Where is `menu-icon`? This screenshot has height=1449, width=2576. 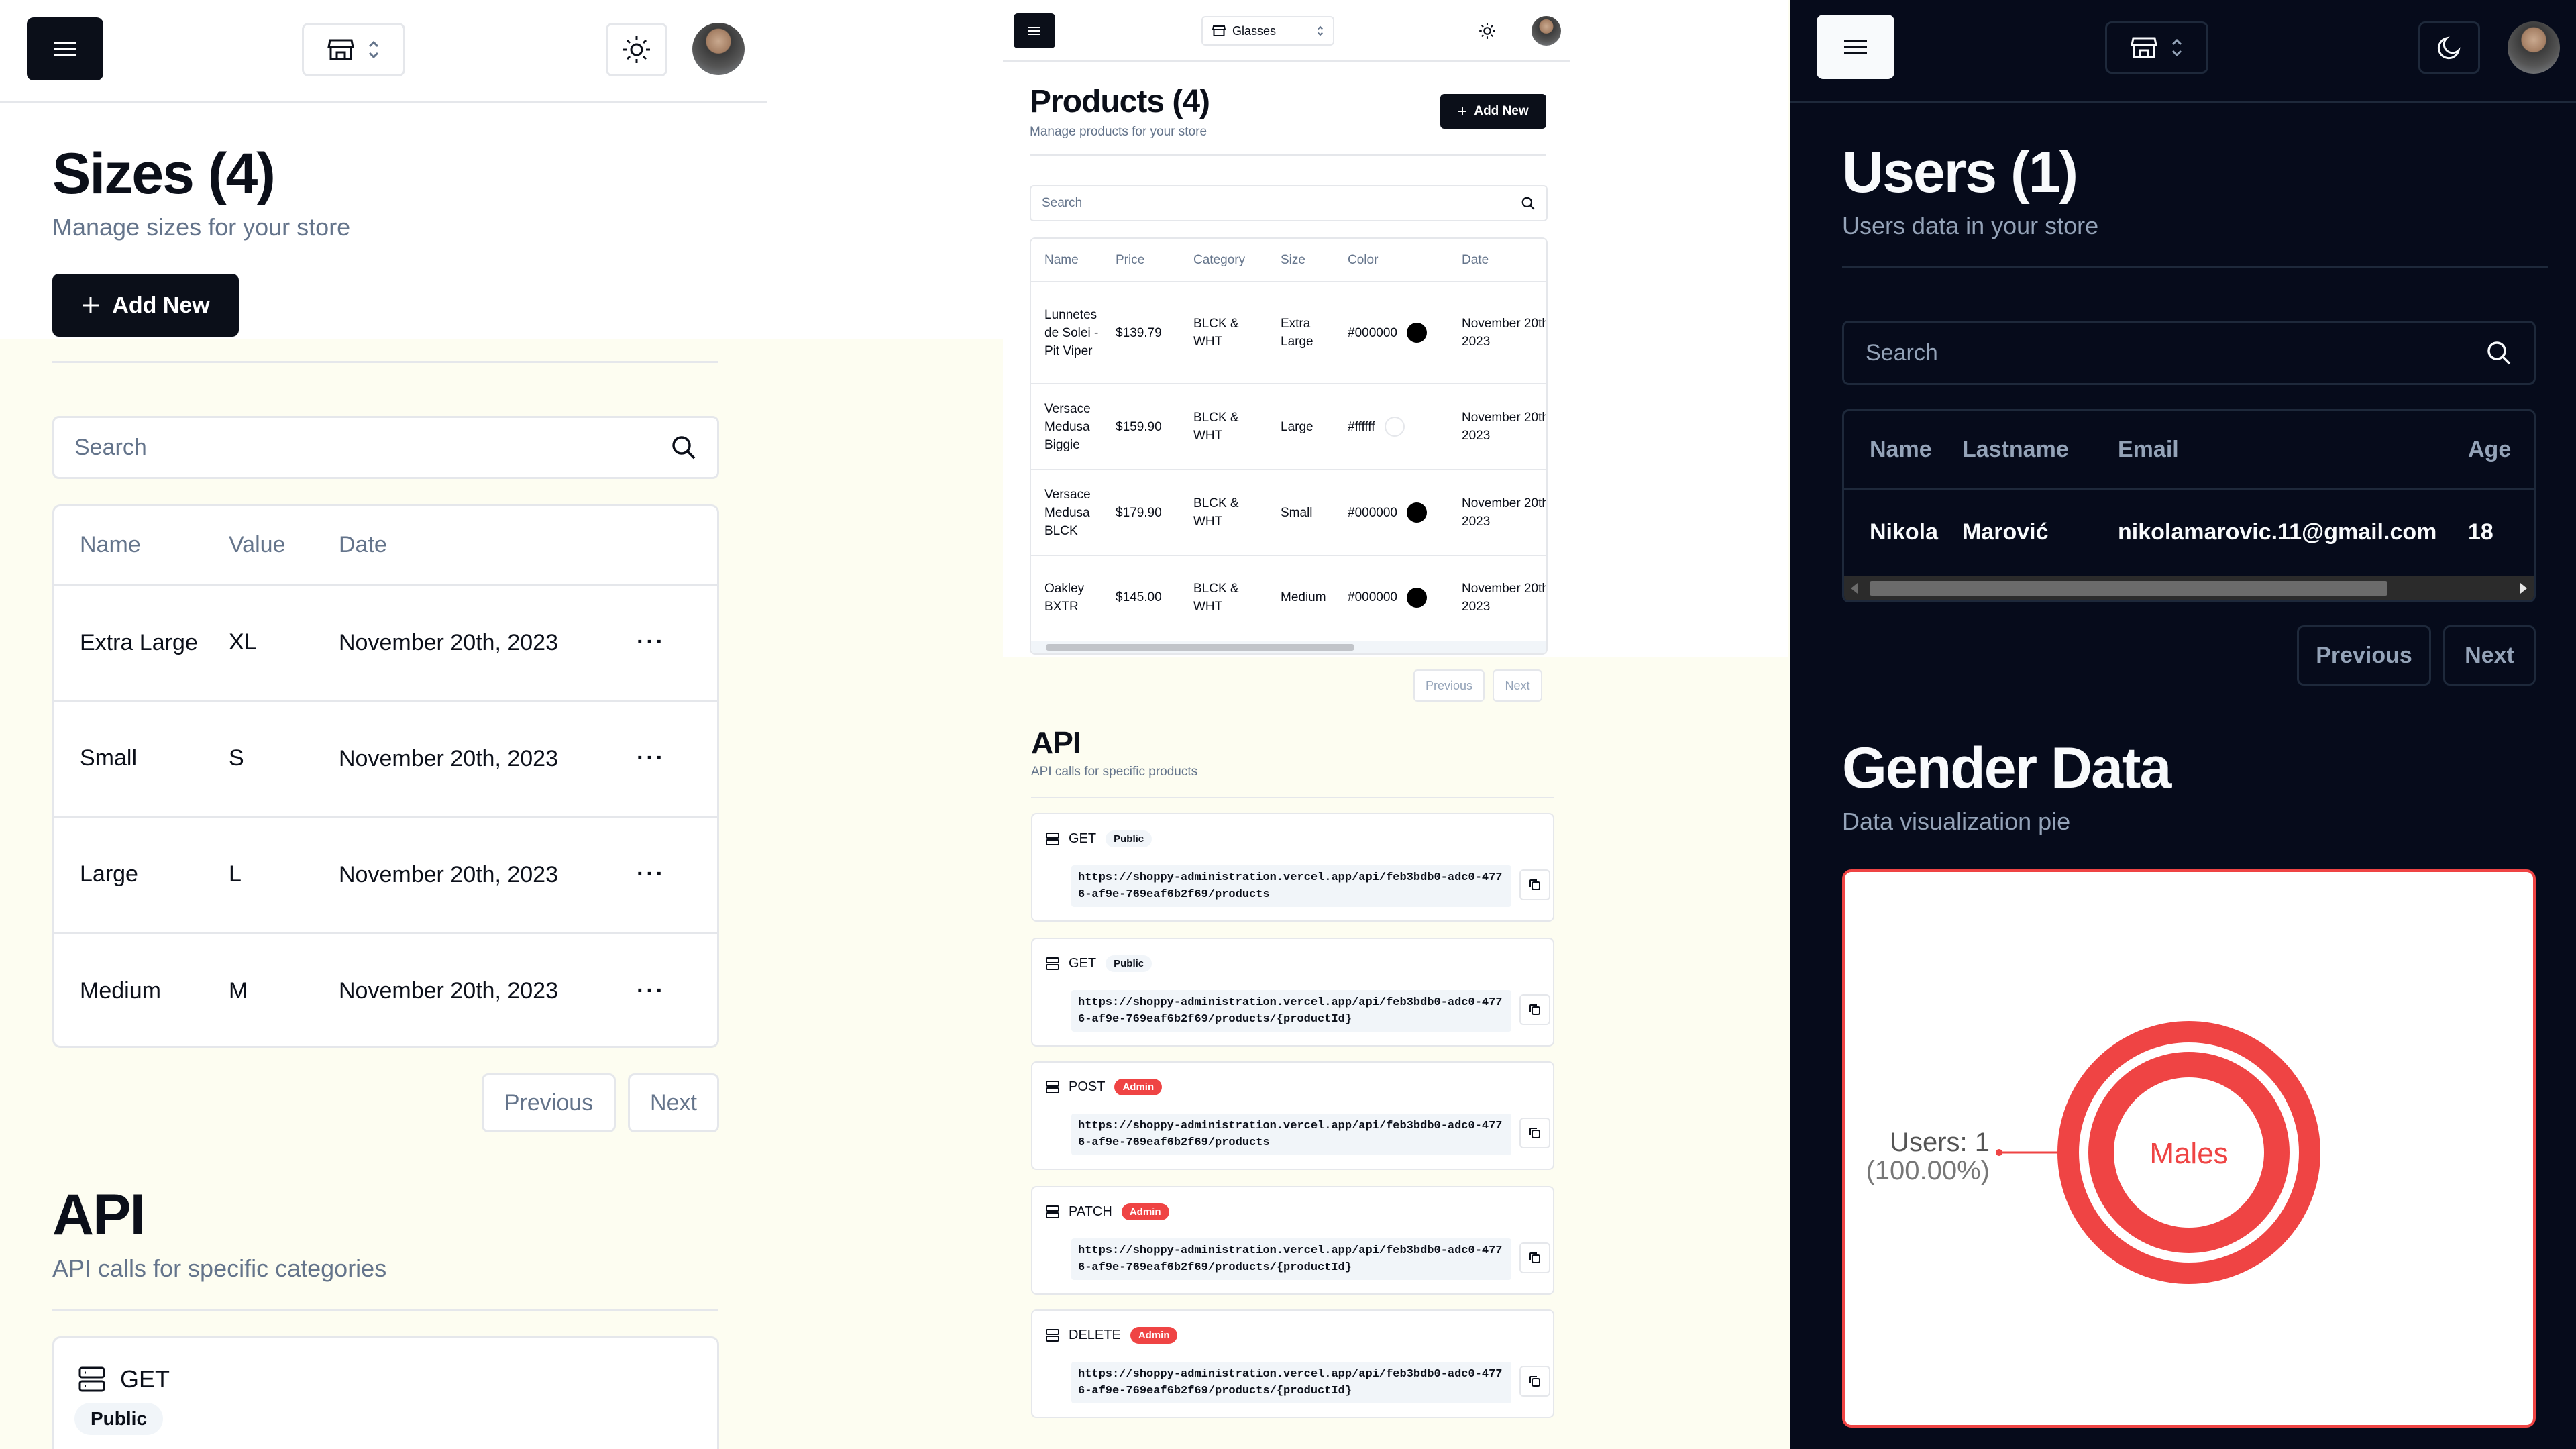 menu-icon is located at coordinates (1034, 31).